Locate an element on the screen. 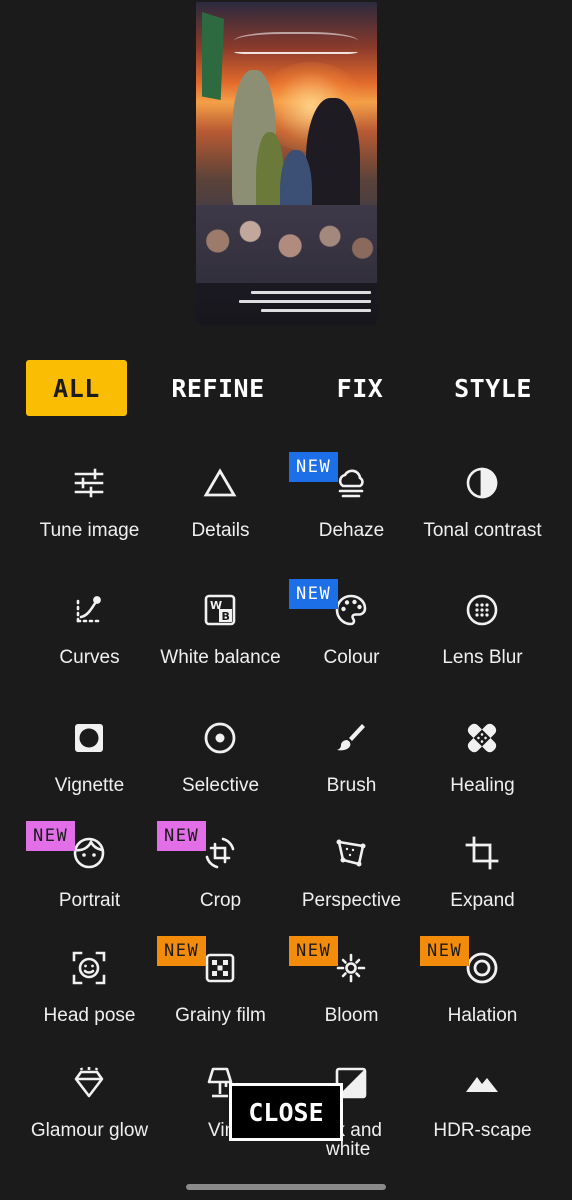  brush-icon is located at coordinates (351, 738).